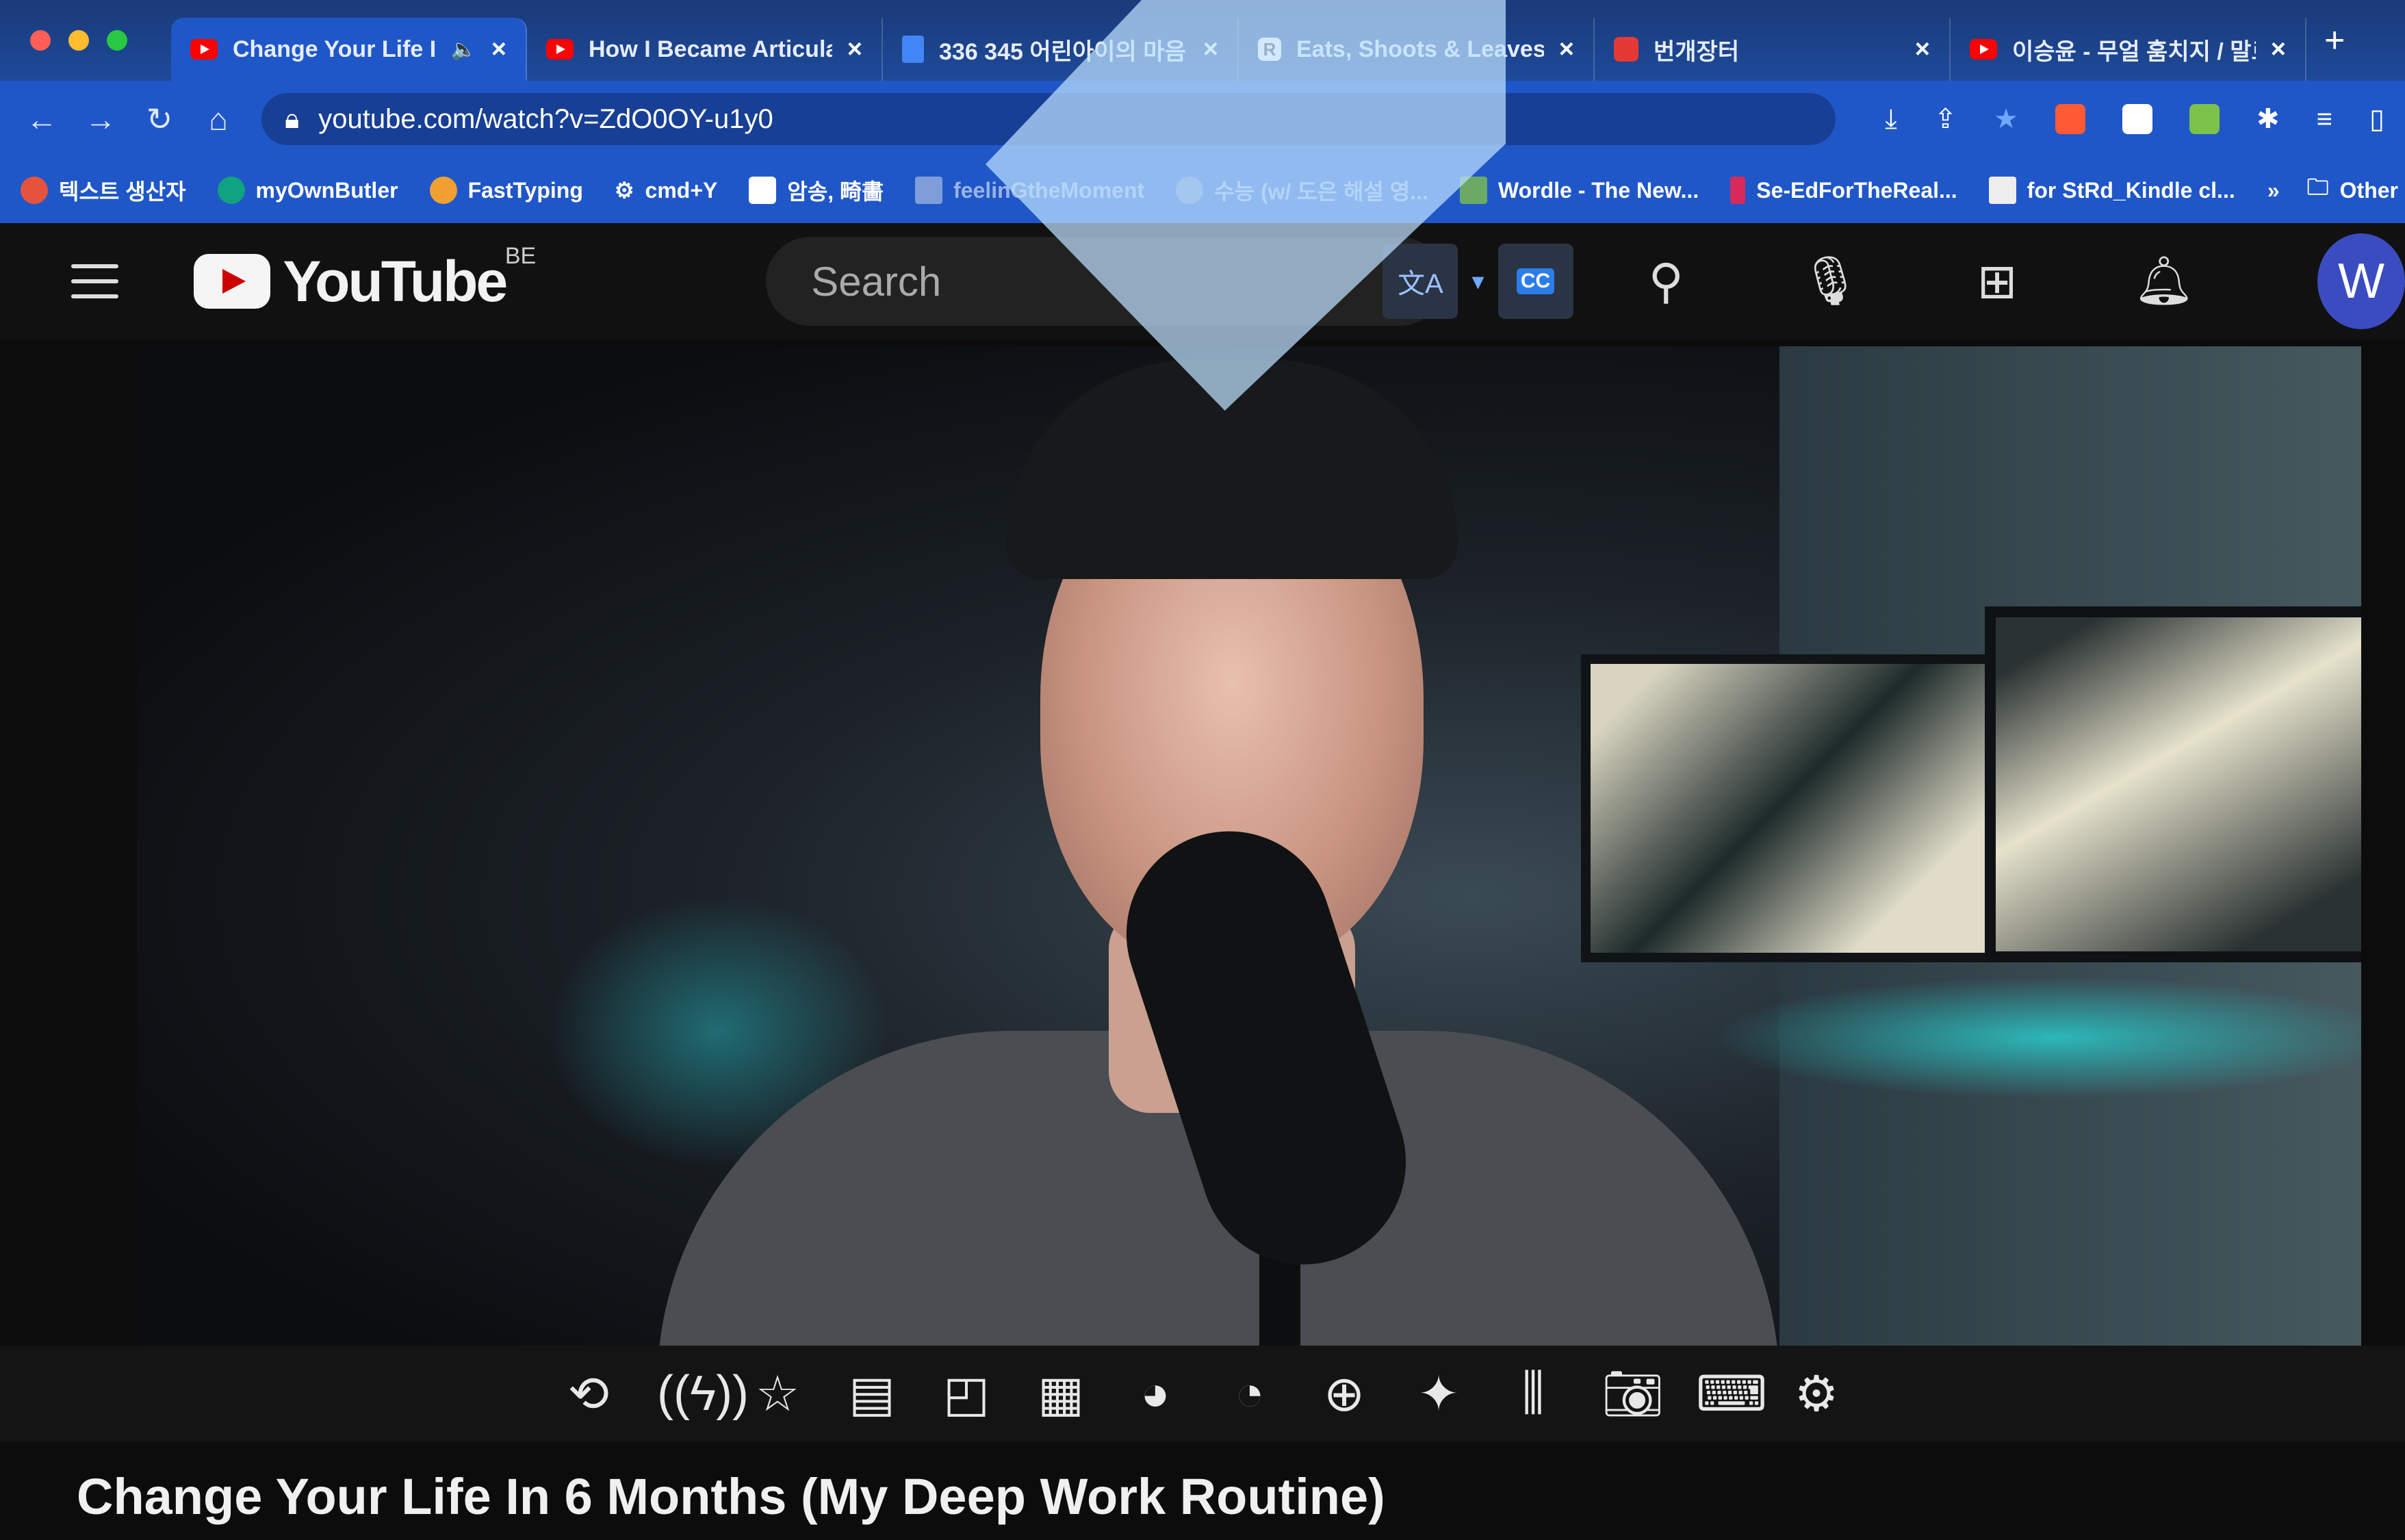  I want to click on window-controls, so click(78, 40).